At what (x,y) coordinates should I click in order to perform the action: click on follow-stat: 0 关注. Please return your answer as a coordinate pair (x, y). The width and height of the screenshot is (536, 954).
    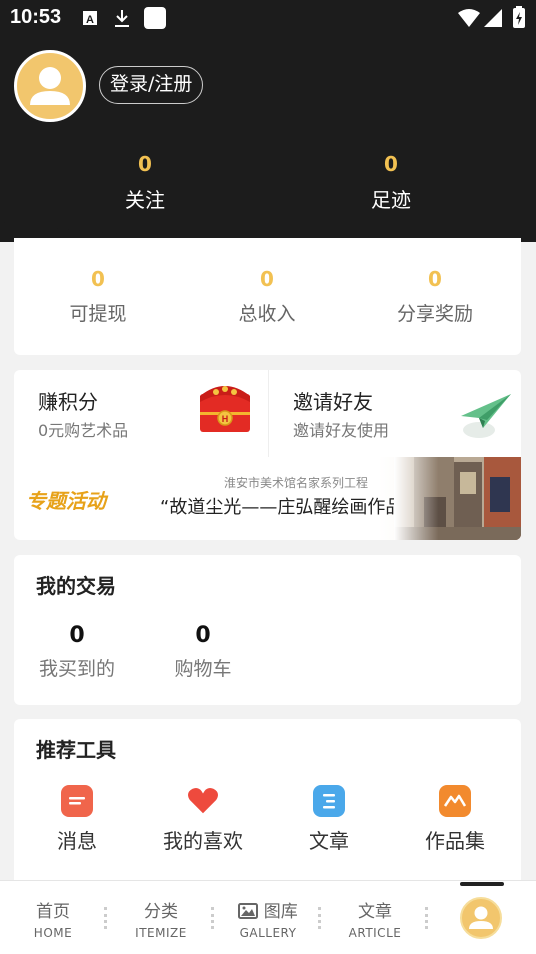
    Looking at the image, I should click on (145, 182).